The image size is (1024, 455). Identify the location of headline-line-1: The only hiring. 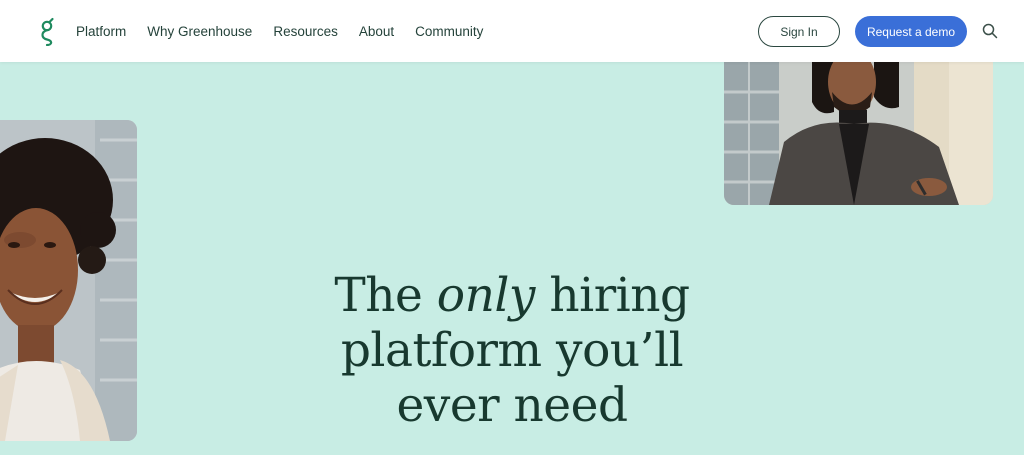
(512, 295).